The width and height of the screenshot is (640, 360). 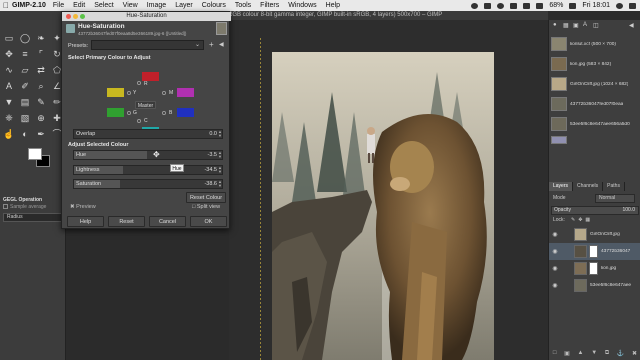 I want to click on menu-layer: Layer, so click(x=184, y=5).